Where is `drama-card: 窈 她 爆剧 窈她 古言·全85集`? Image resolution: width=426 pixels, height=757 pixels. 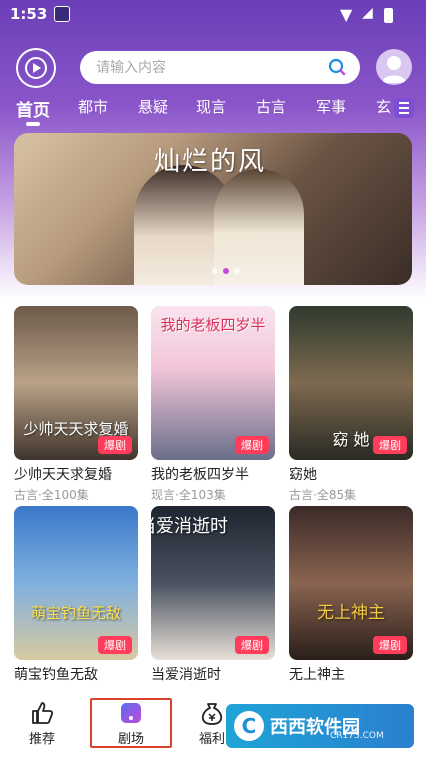 drama-card: 窈 她 爆剧 窈她 古言·全85集 is located at coordinates (351, 404).